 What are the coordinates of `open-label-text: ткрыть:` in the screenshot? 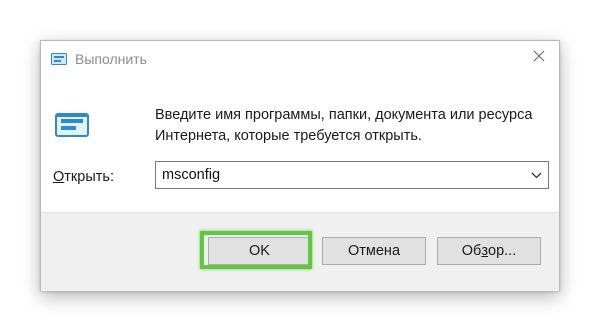 It's located at (89, 177).